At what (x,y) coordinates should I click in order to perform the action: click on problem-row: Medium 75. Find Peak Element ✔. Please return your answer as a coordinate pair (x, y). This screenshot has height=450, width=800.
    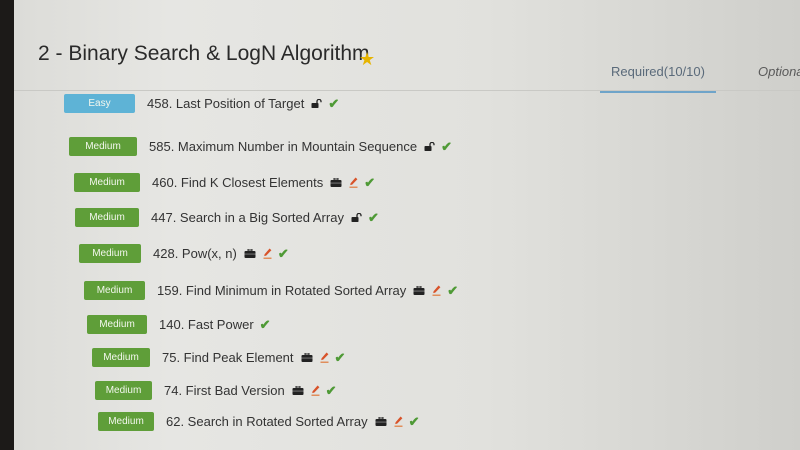
    Looking at the image, I should click on (218, 357).